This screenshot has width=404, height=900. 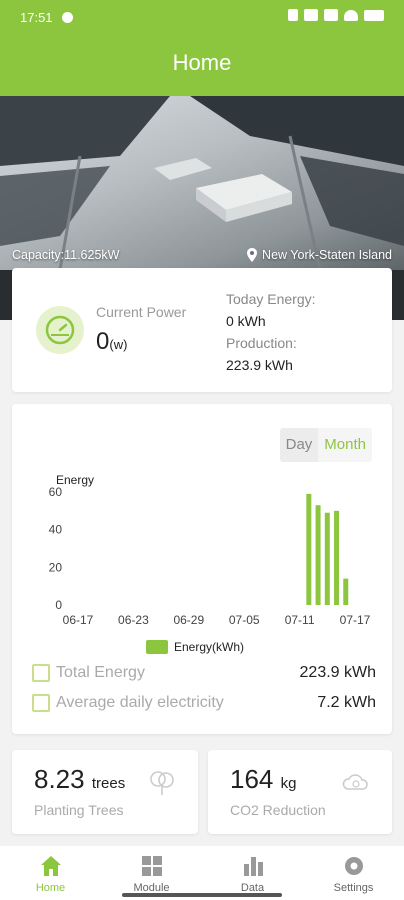 I want to click on nav-home-label: Home, so click(x=50, y=888).